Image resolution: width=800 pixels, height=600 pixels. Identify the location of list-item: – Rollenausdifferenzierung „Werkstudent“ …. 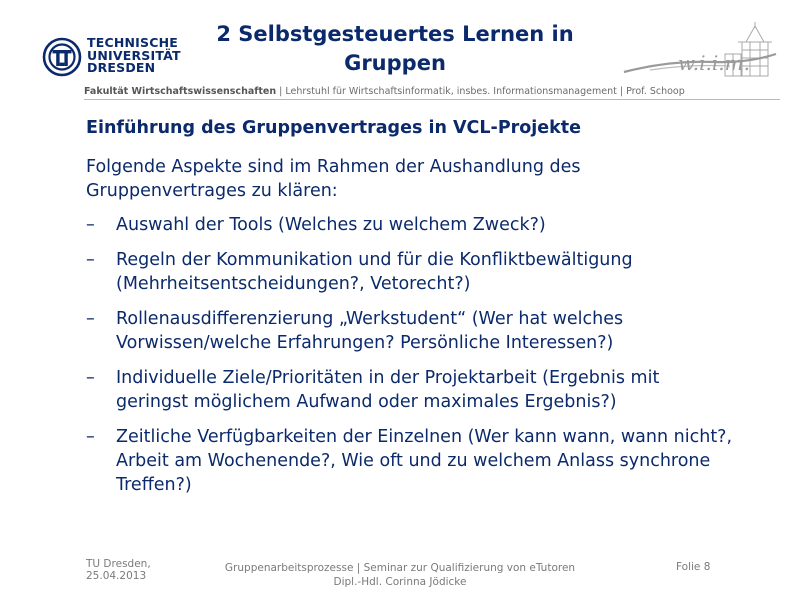
(411, 331).